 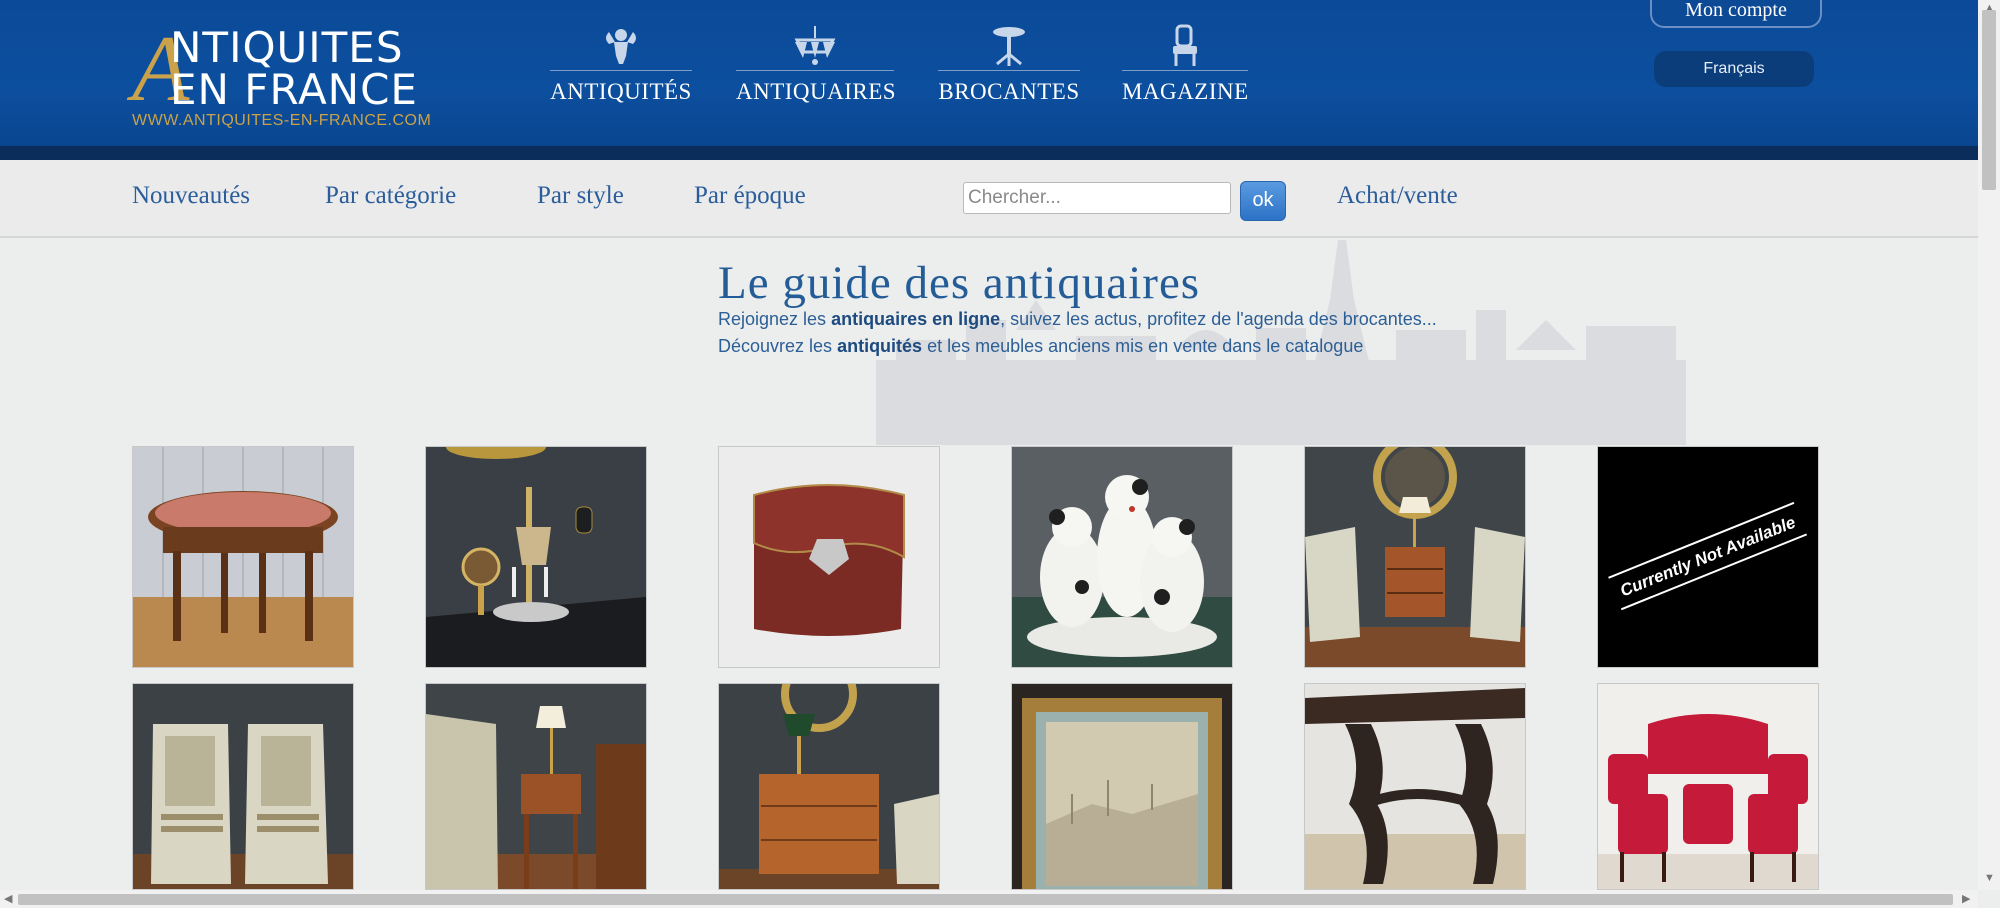 I want to click on header-divider, so click(x=989, y=153).